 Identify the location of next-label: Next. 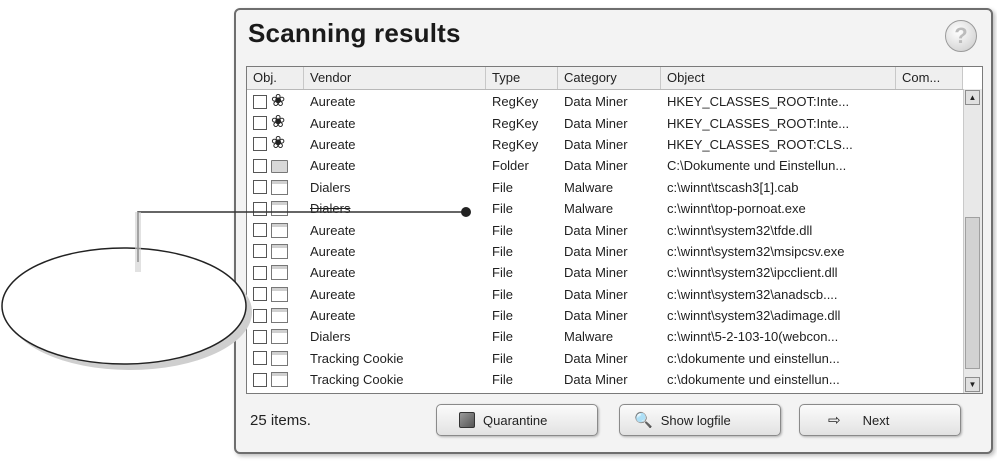
(876, 420).